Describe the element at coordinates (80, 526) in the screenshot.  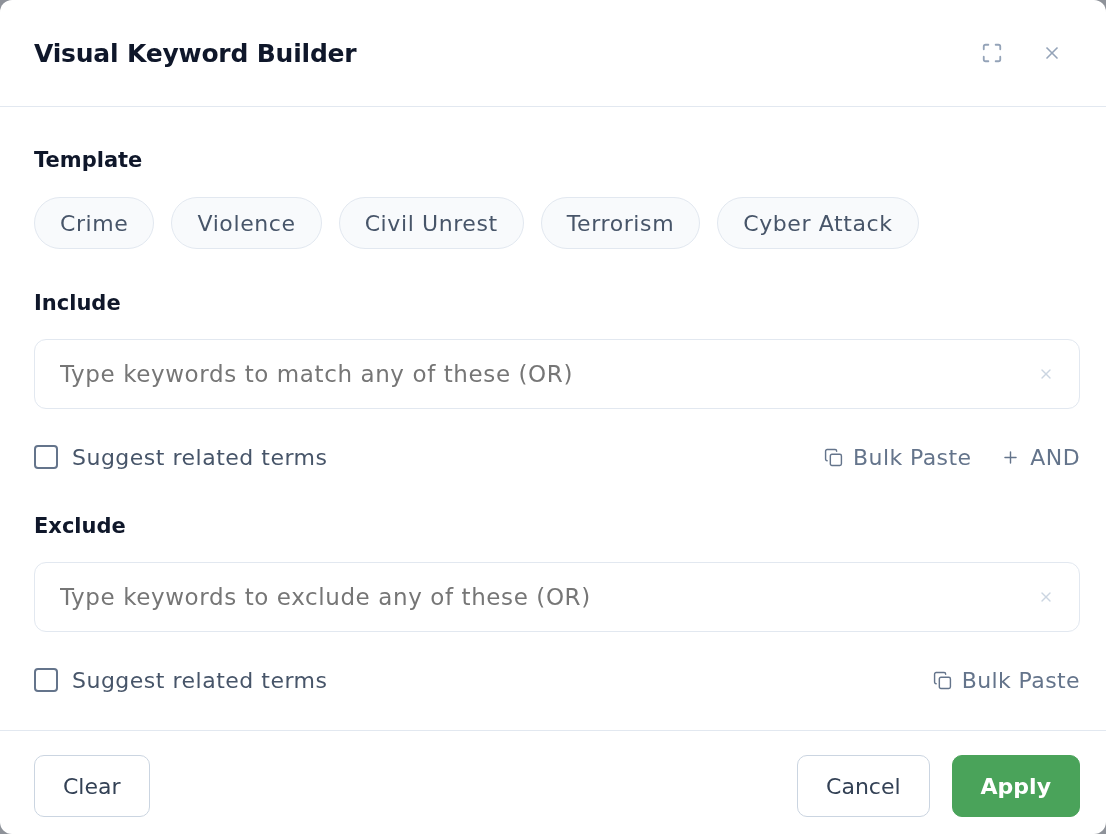
I see `section-label: Exclude` at that location.